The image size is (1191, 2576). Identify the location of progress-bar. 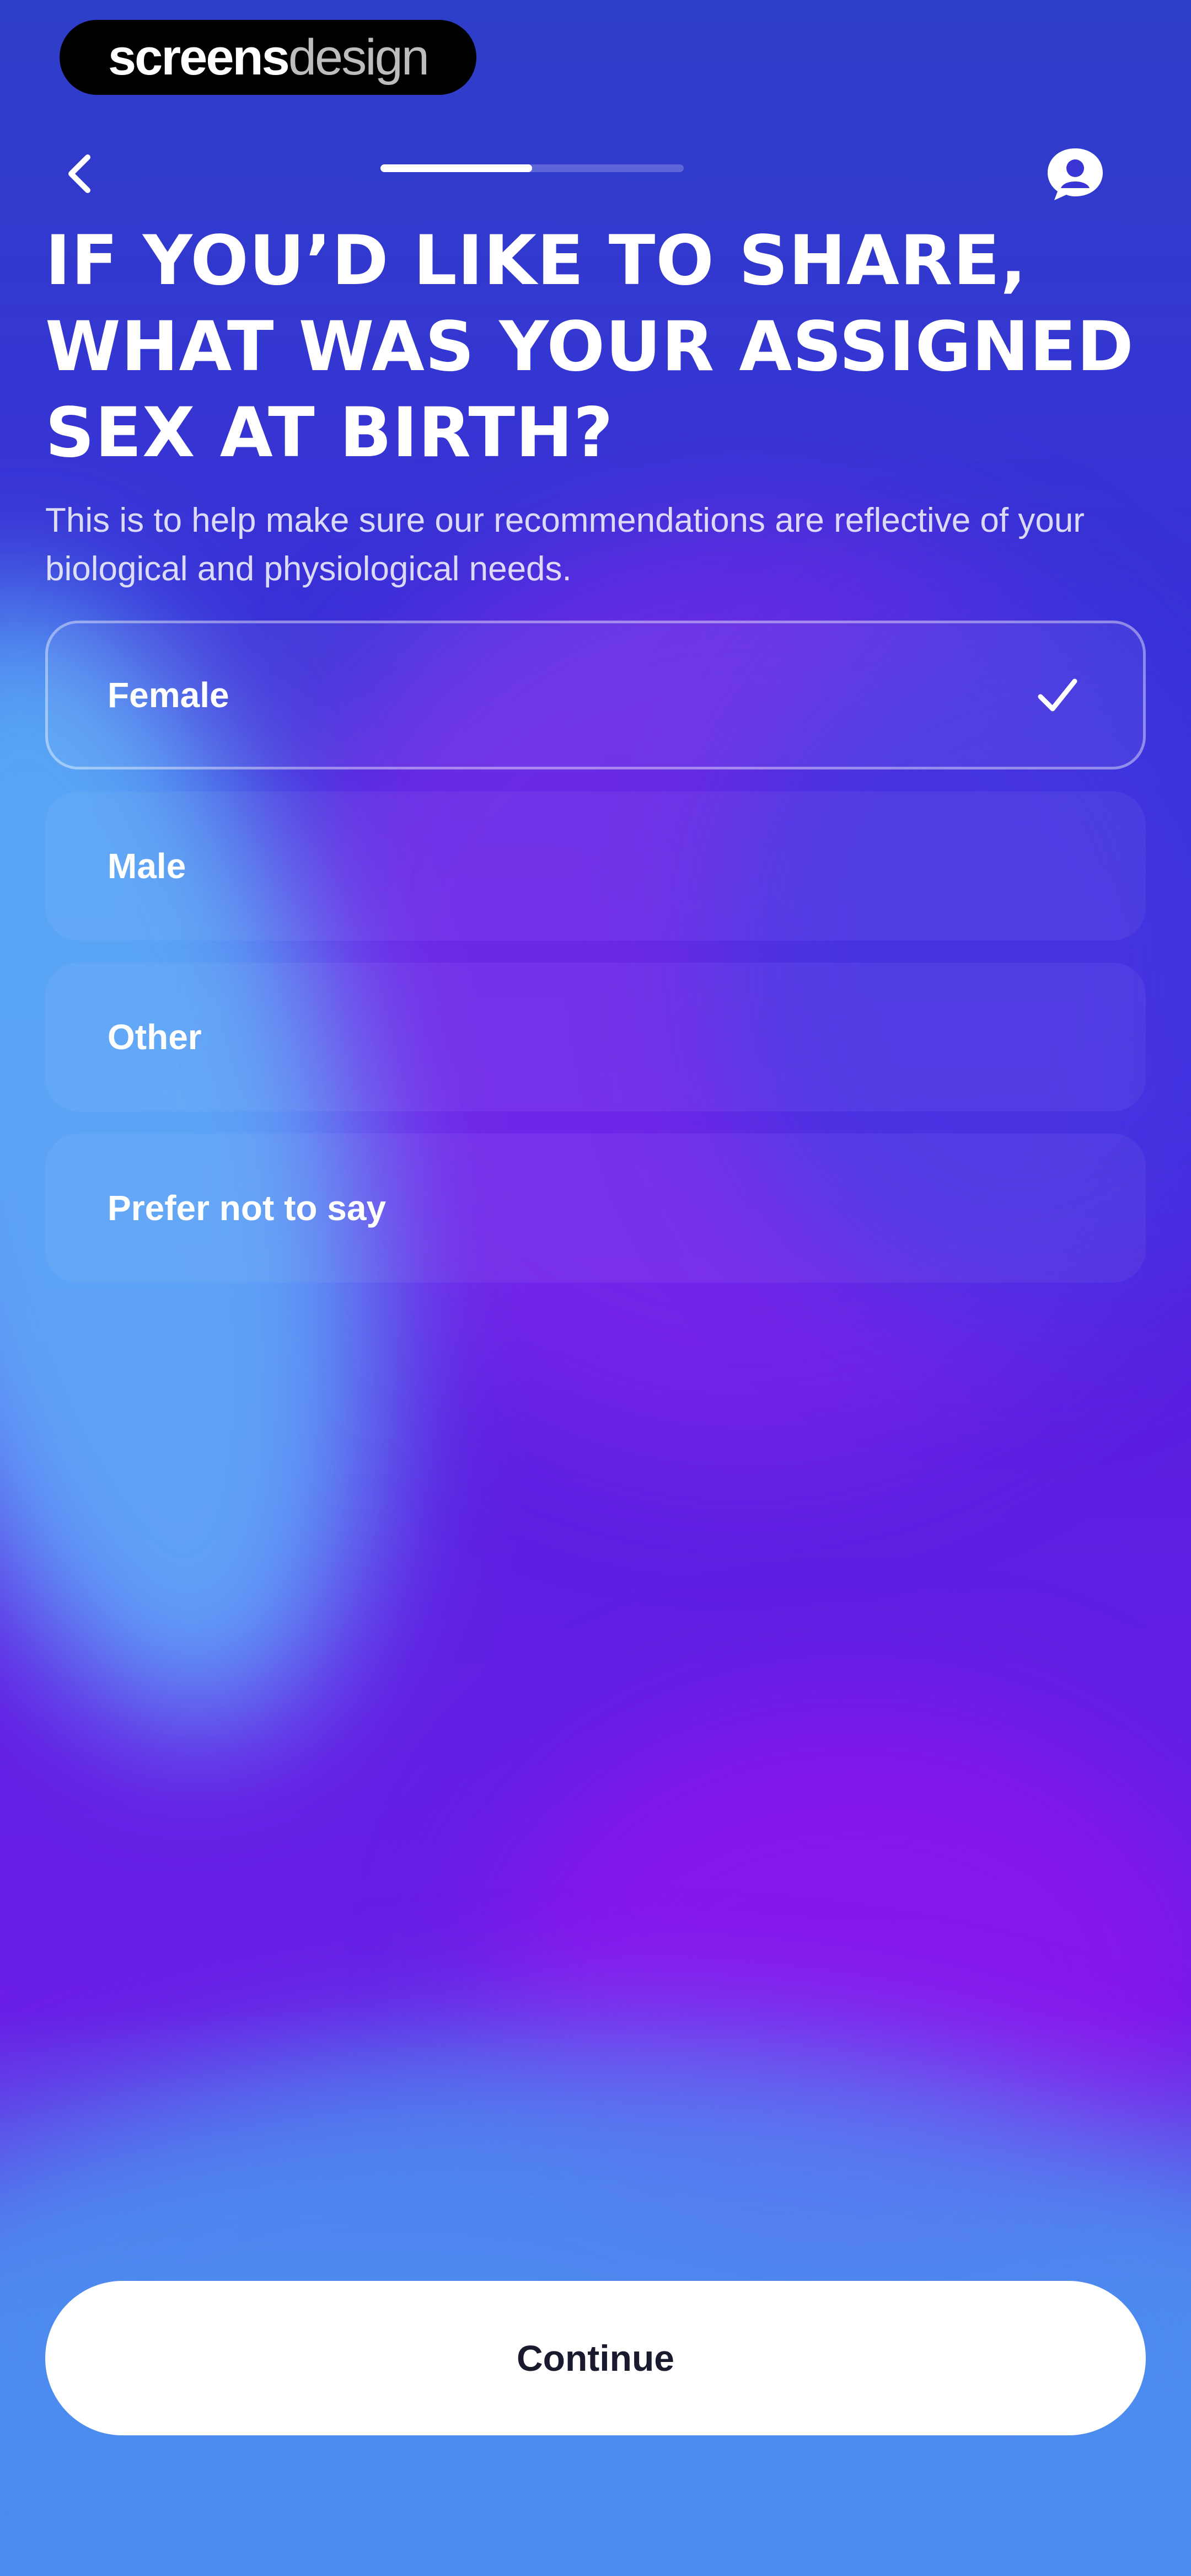
(532, 168).